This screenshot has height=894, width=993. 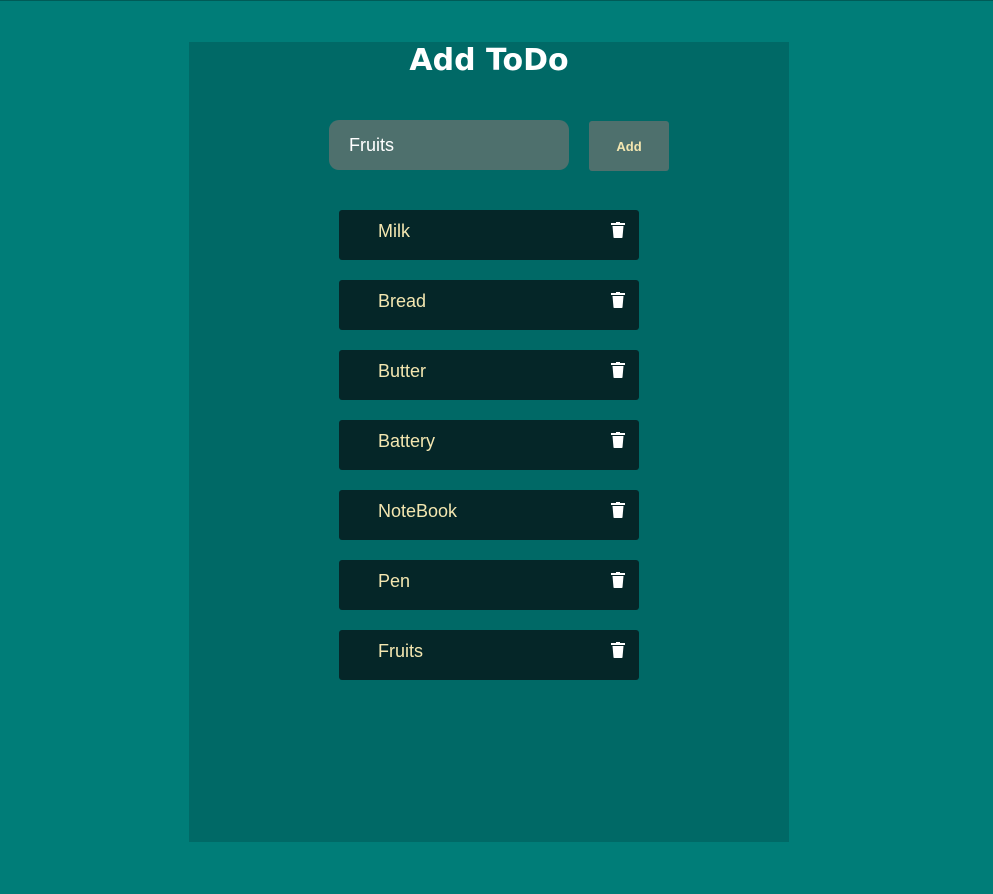 What do you see at coordinates (489, 375) in the screenshot?
I see `todo-item: Butter` at bounding box center [489, 375].